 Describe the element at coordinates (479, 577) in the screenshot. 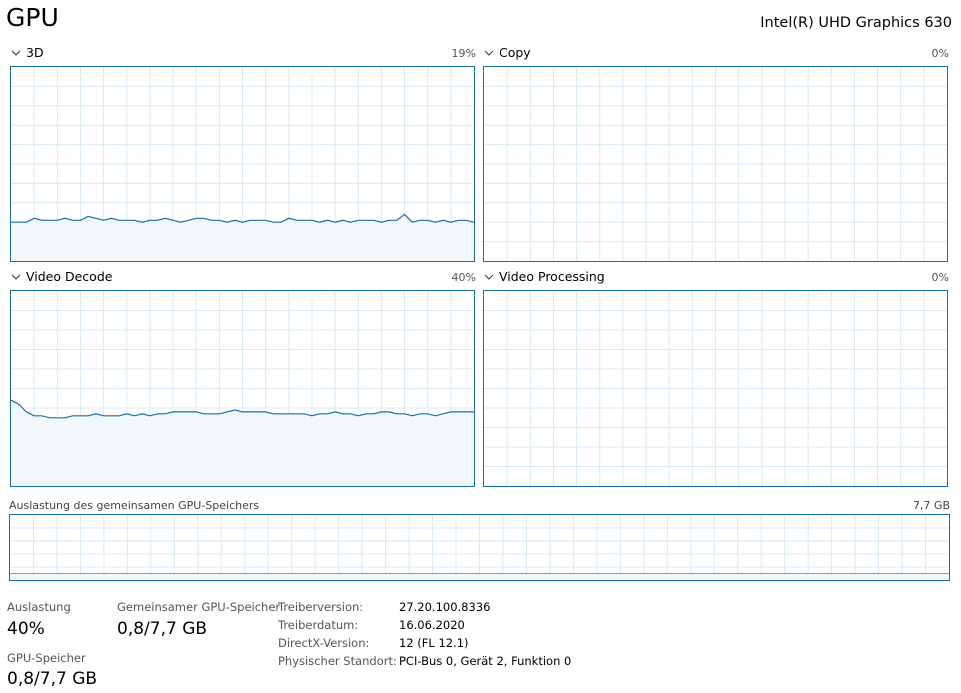

I see `series-shared-memory-area` at that location.